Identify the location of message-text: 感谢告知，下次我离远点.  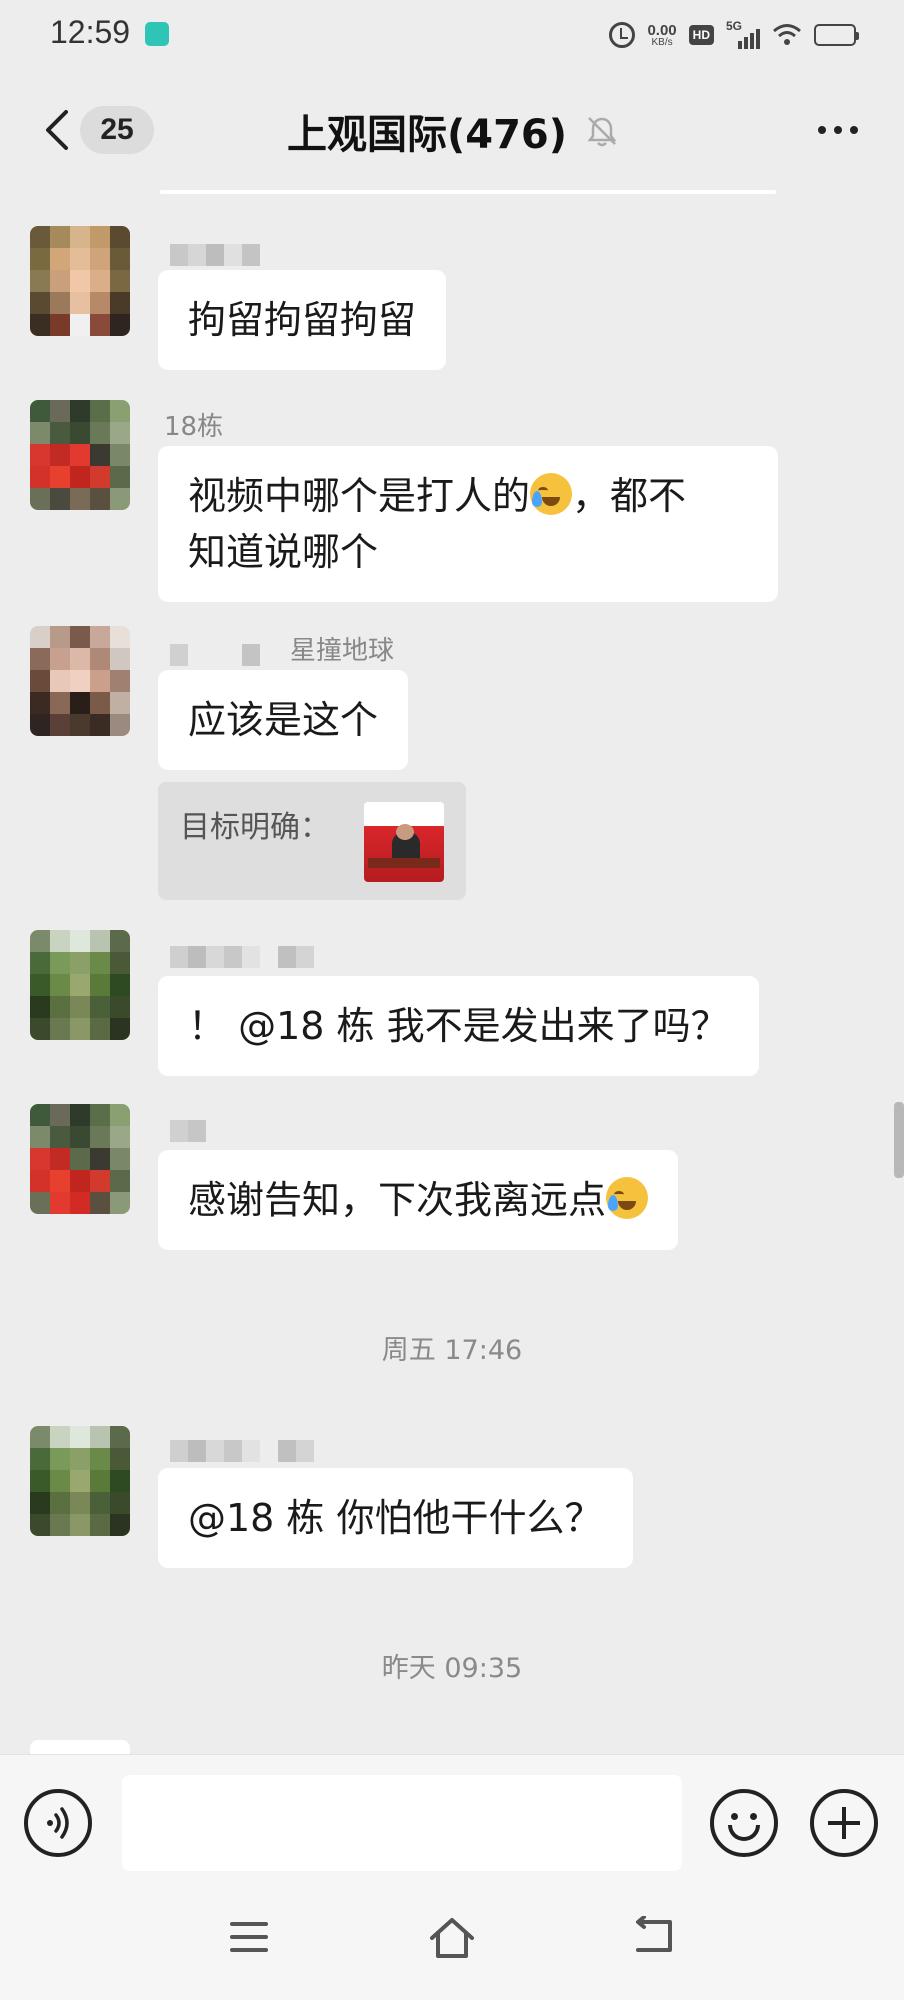
(397, 1200).